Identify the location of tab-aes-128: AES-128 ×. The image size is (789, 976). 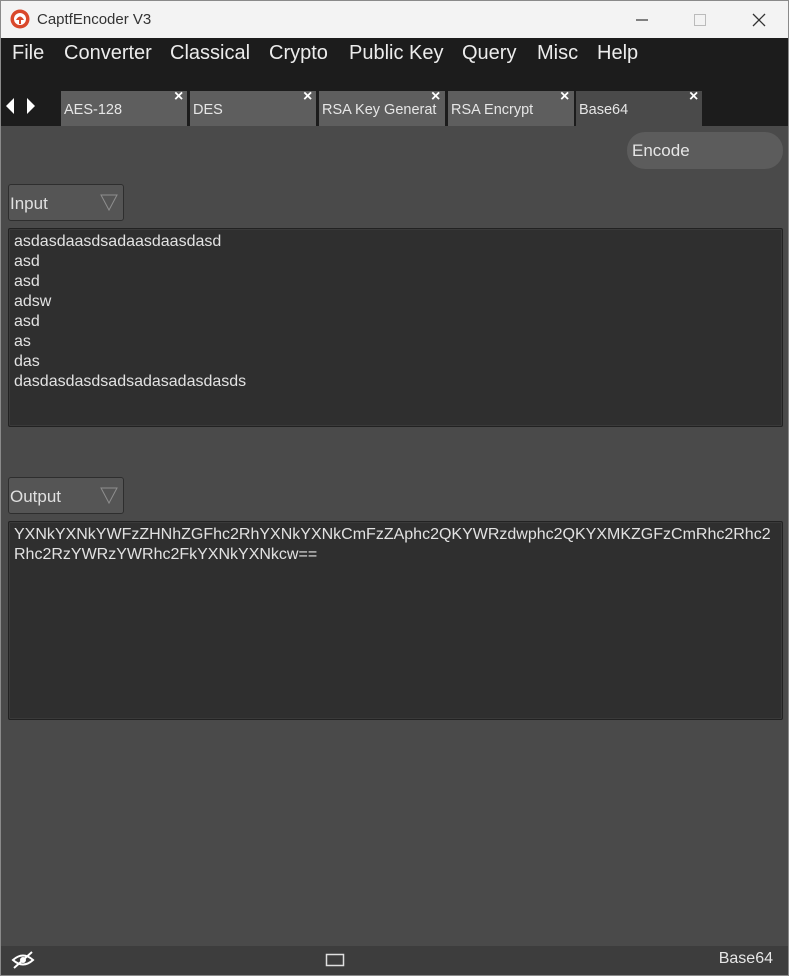
(124, 108).